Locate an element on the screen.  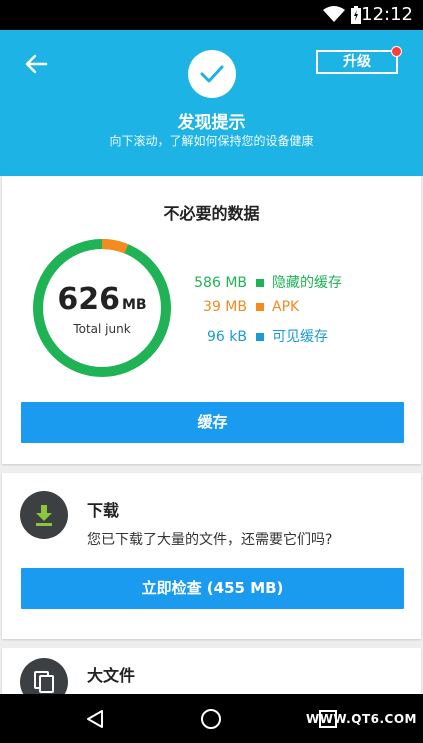
navigation-bar: WWW.QT6.COM is located at coordinates (211, 718).